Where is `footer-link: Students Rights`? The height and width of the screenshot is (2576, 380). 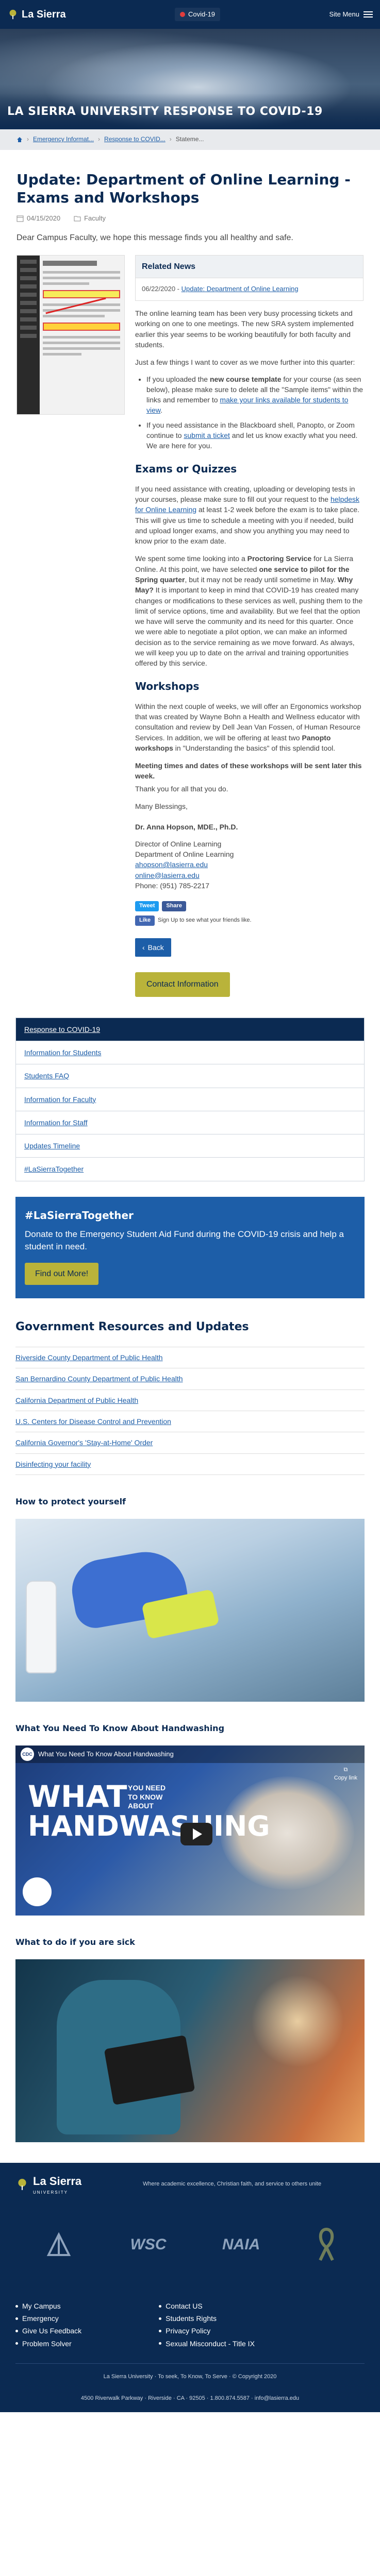
footer-link: Students Rights is located at coordinates (191, 2318).